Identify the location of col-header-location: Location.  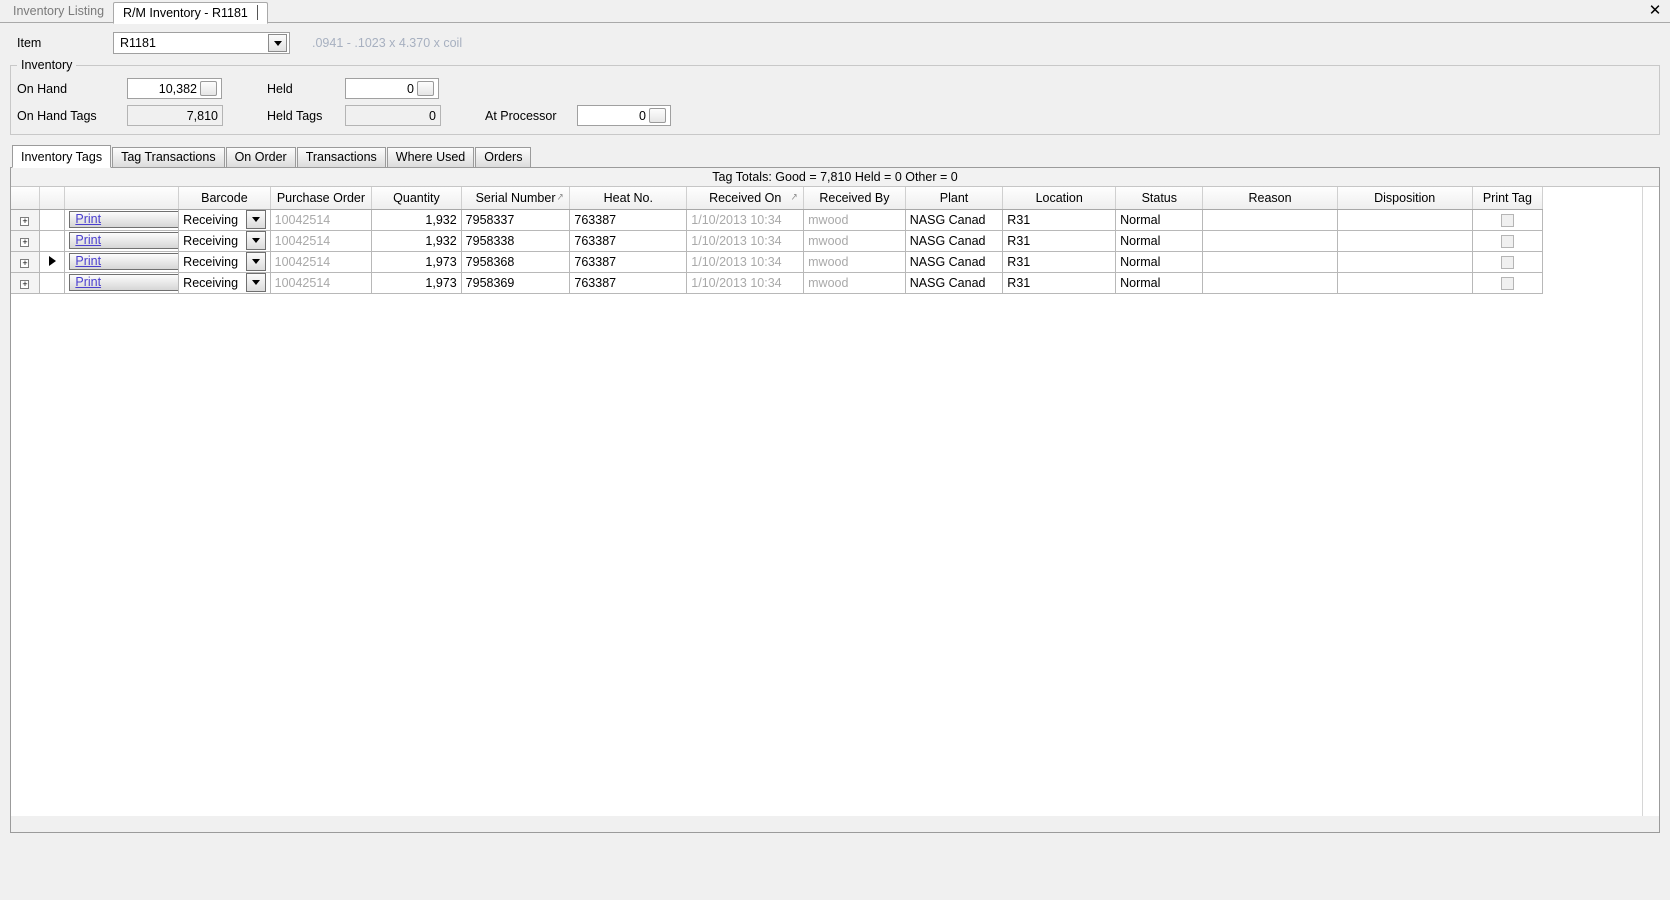
(1059, 198).